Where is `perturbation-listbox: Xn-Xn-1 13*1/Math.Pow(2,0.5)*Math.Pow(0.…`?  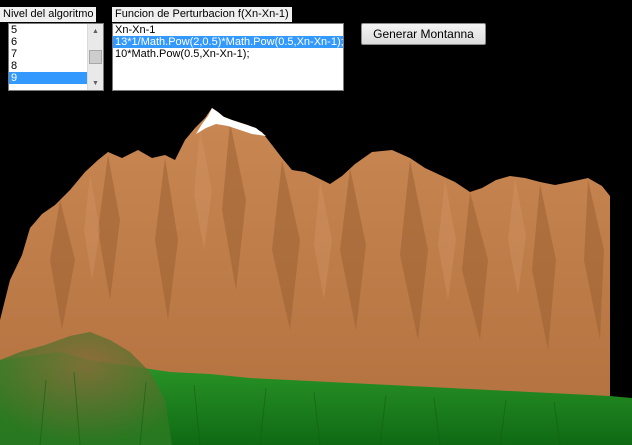 perturbation-listbox: Xn-Xn-1 13*1/Math.Pow(2,0.5)*Math.Pow(0.… is located at coordinates (228, 57).